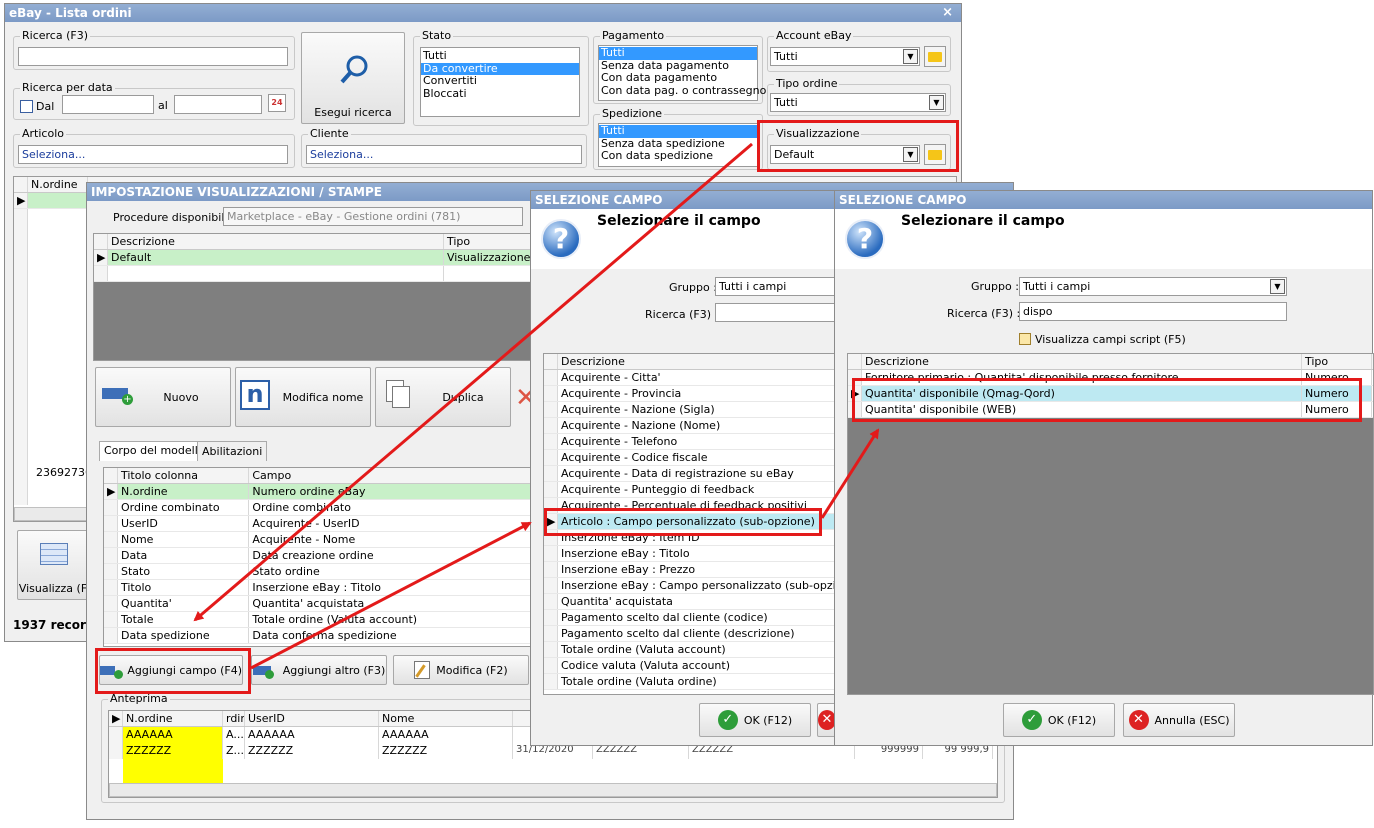 Image resolution: width=1374 pixels, height=828 pixels. What do you see at coordinates (53, 565) in the screenshot?
I see `visualizza-button: Visualizza (F` at bounding box center [53, 565].